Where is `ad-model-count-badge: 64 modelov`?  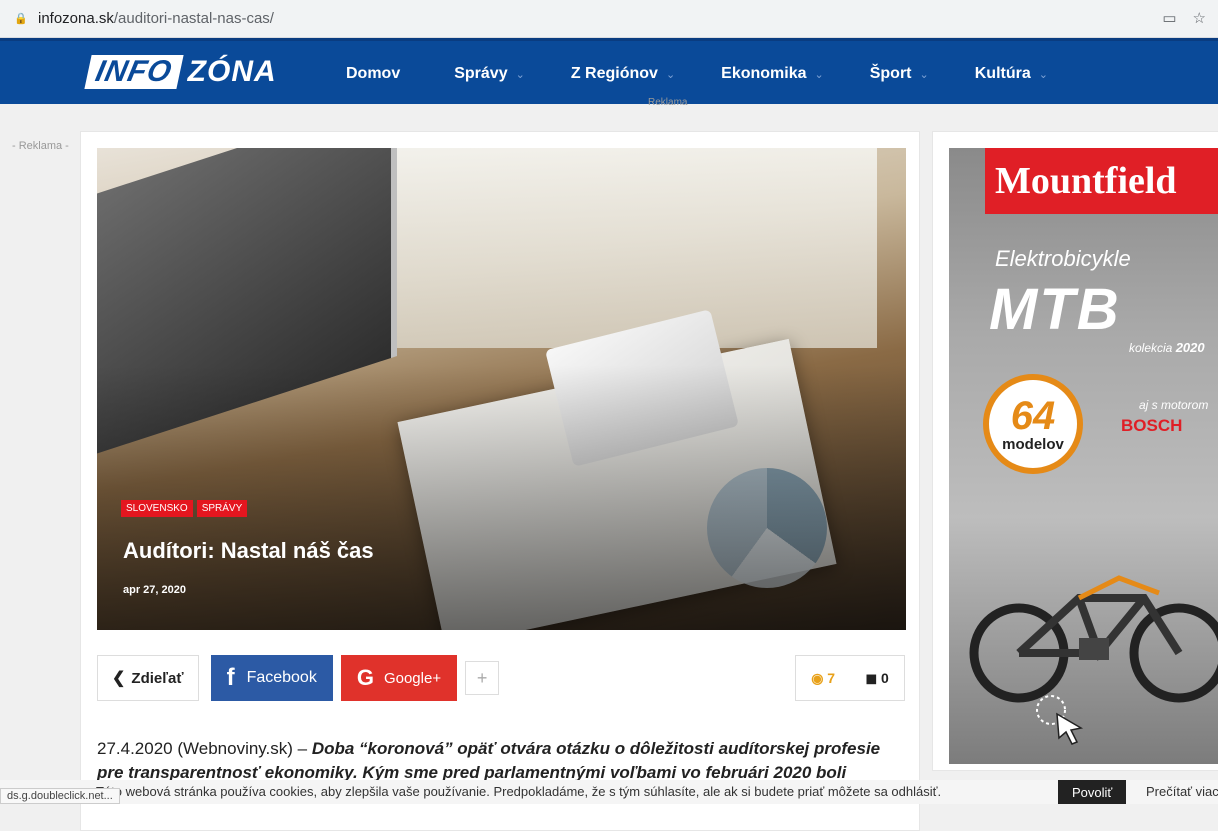
ad-model-count-badge: 64 modelov is located at coordinates (1033, 424).